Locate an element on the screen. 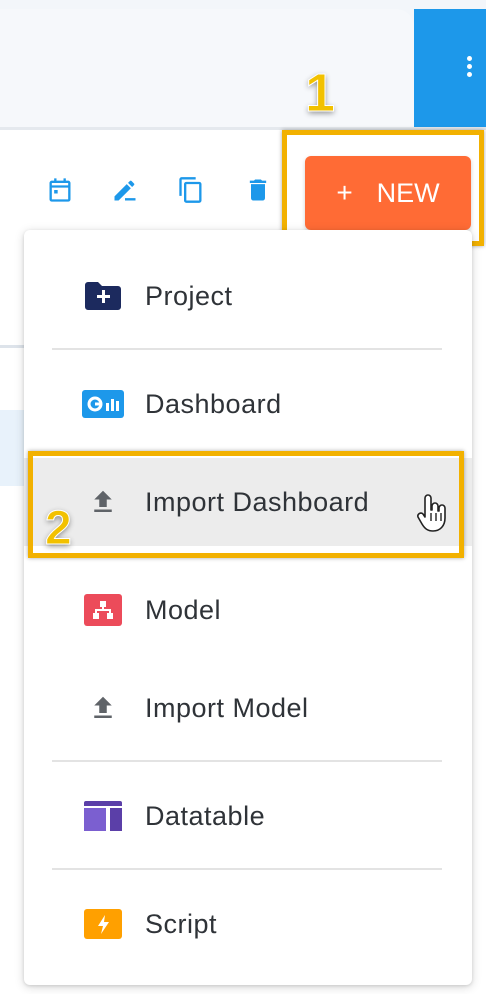 This screenshot has height=994, width=486. menu-item-label: Script is located at coordinates (181, 923).